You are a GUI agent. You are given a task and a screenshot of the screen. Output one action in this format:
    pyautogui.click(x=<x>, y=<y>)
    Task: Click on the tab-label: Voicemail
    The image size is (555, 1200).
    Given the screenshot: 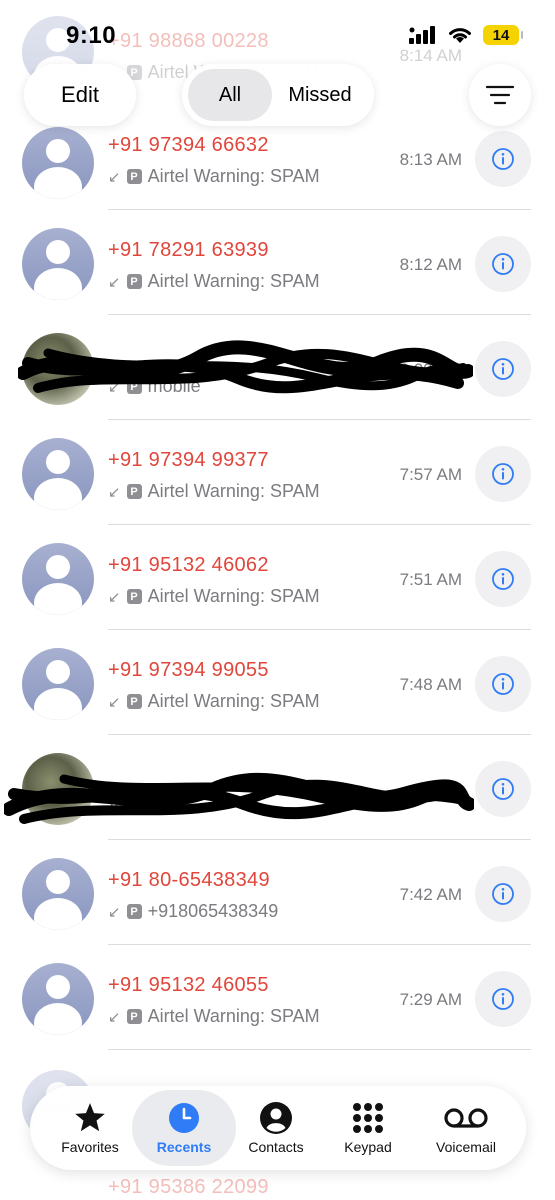 What is the action you would take?
    pyautogui.click(x=466, y=1147)
    